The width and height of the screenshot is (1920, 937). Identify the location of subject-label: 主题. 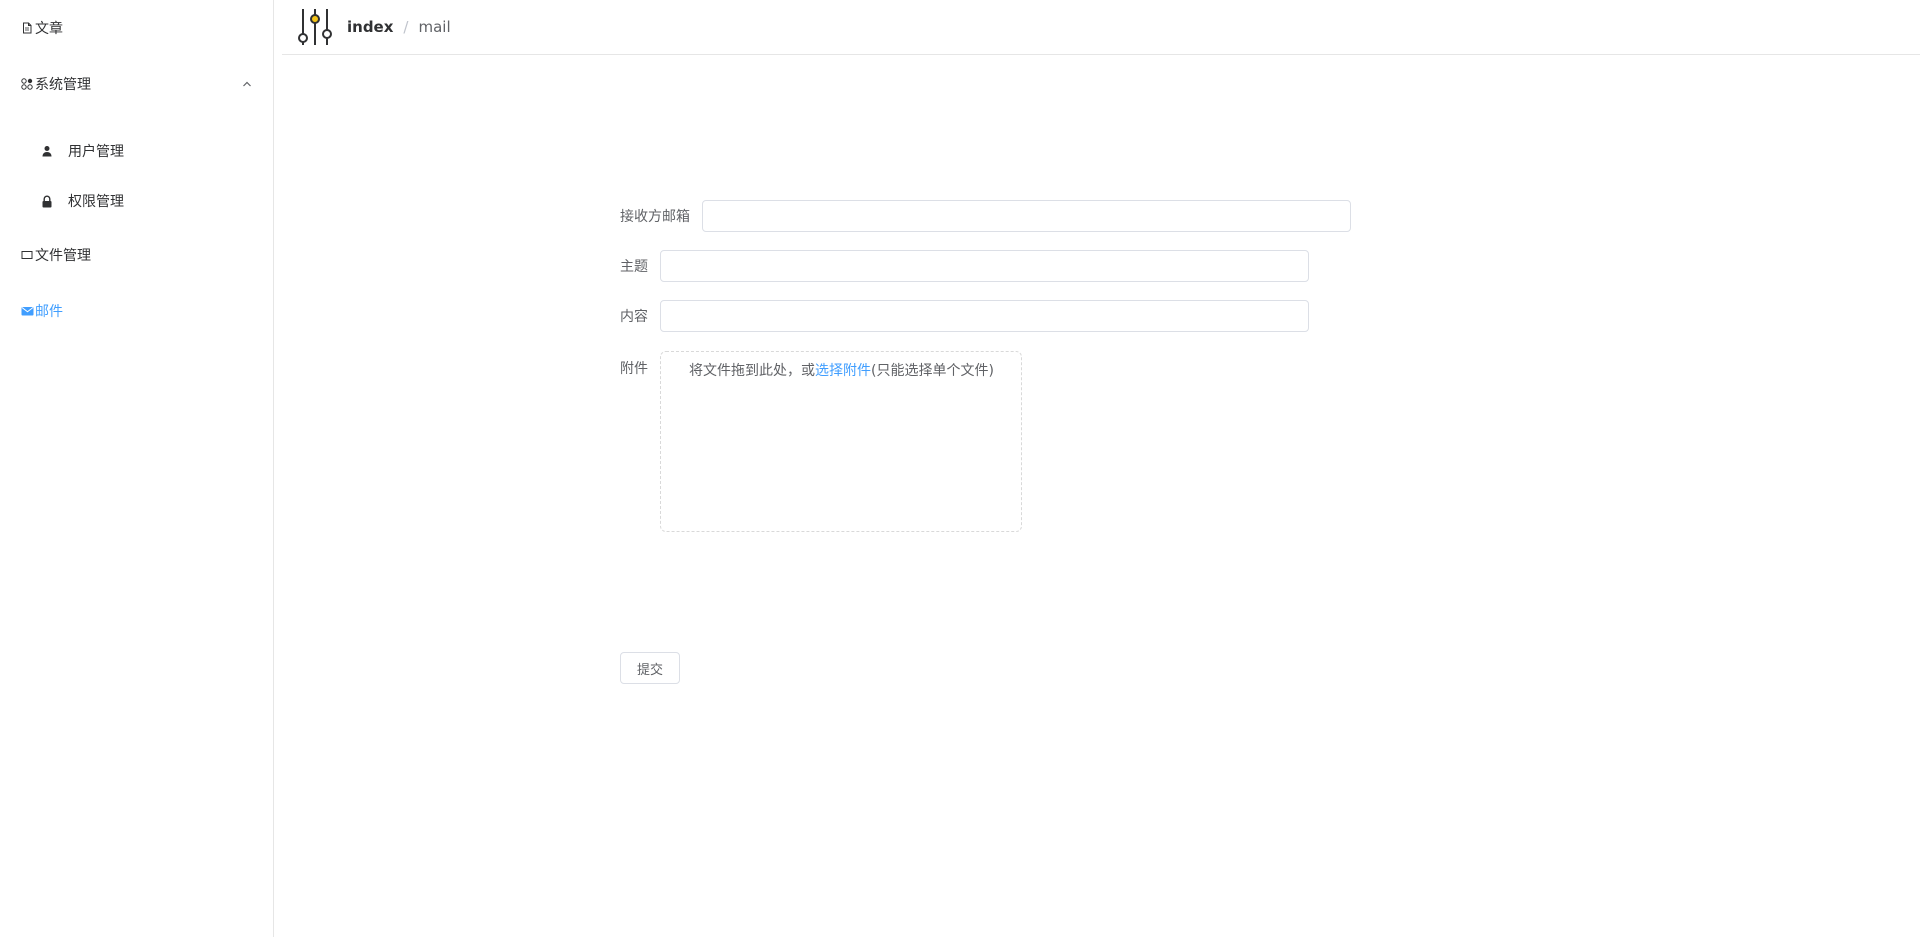
(634, 267).